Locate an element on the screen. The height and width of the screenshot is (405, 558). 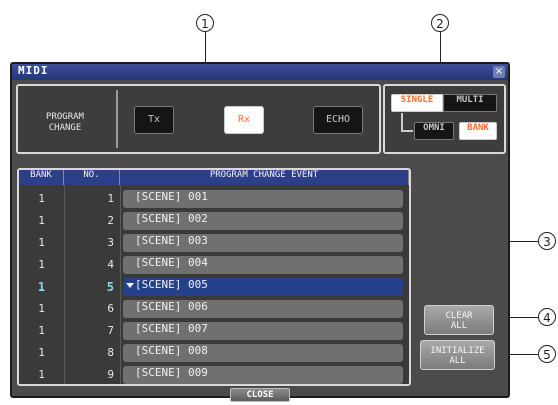
number-cell: 5 is located at coordinates (110, 287).